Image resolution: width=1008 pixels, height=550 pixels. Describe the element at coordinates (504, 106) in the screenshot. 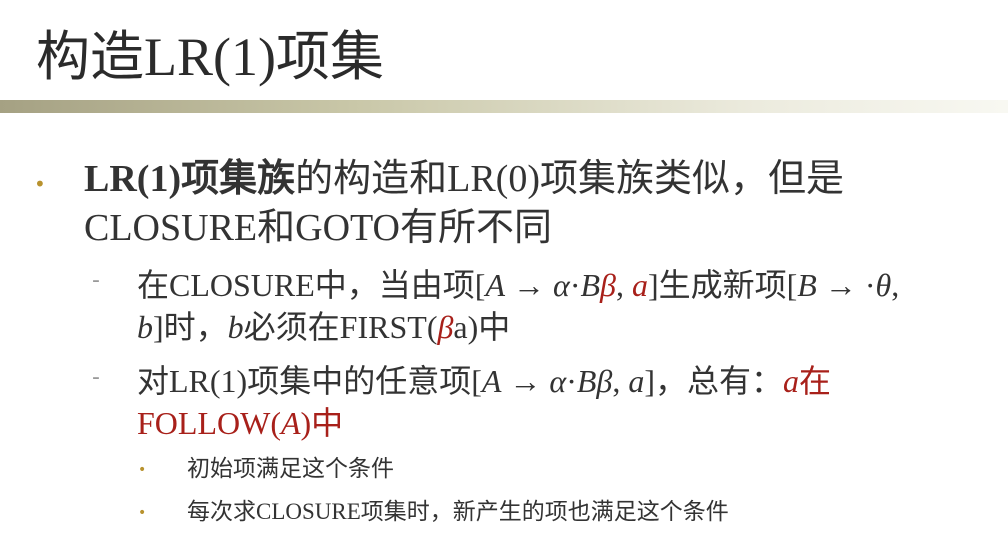

I see `title-divider` at that location.